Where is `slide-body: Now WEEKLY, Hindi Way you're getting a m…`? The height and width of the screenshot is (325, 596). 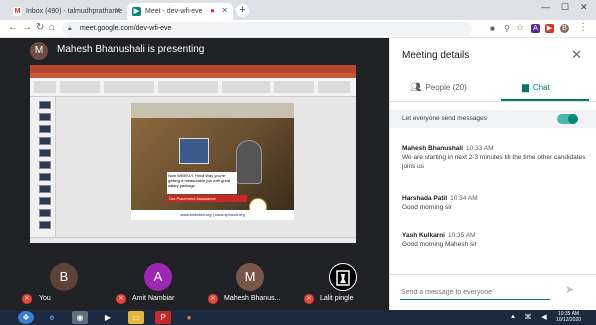 slide-body: Now WEEKLY, Hindi Way you're getting a m… is located at coordinates (212, 167).